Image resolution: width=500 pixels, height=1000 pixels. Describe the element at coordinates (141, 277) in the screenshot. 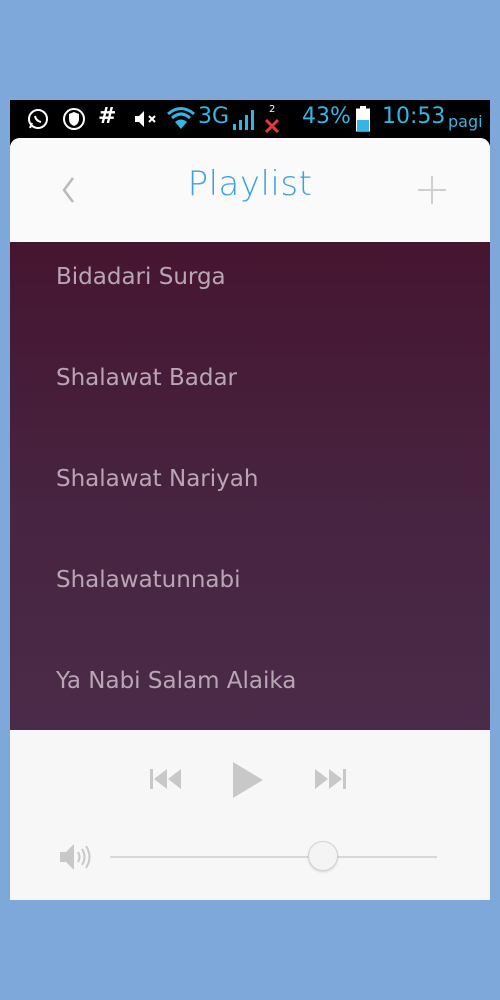

I see `list-item-label: Bidadari Surga` at that location.